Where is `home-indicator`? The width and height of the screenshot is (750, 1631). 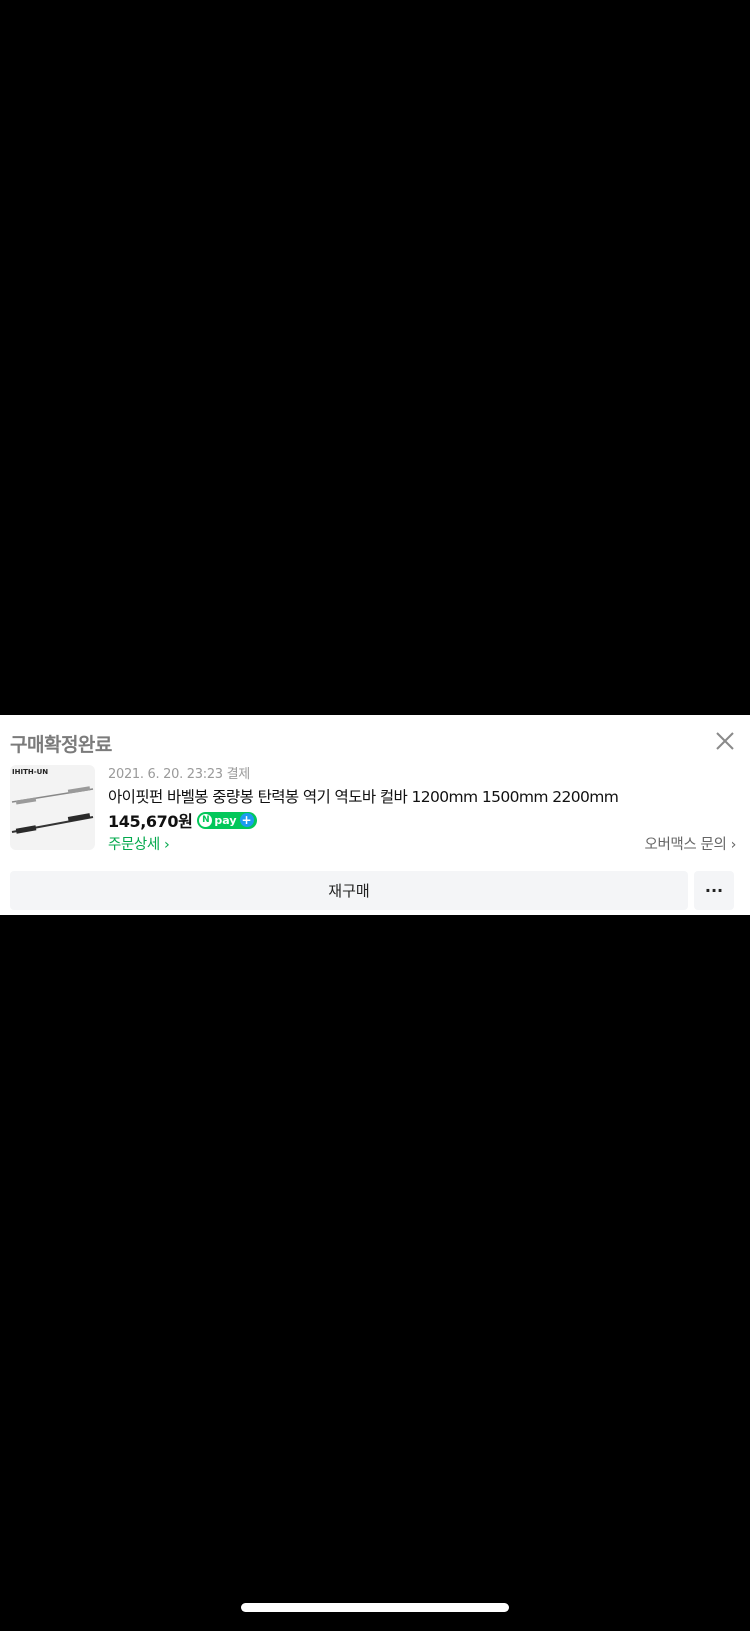
home-indicator is located at coordinates (375, 1607).